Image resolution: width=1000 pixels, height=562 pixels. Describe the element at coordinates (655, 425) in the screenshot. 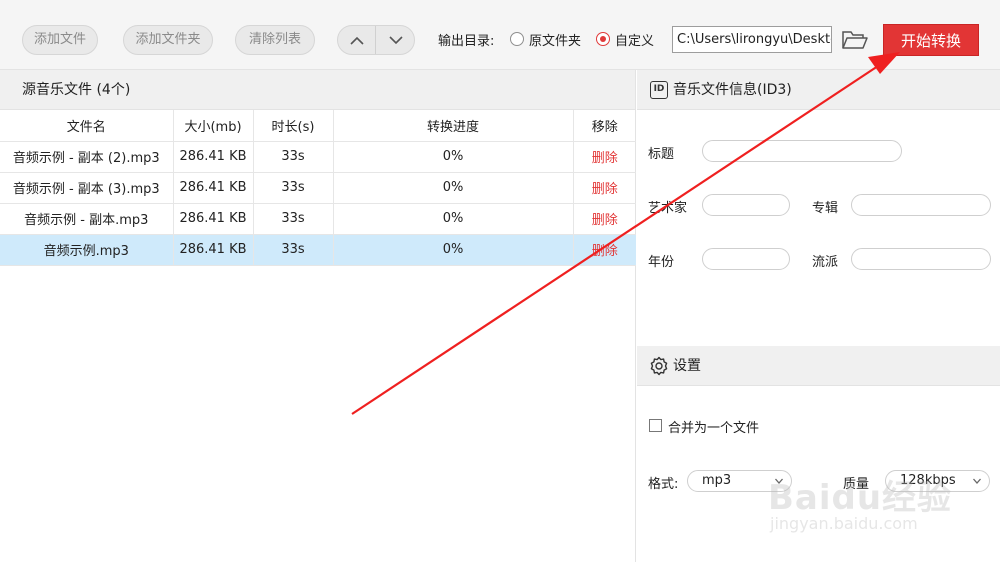

I see `merge-checkbox` at that location.